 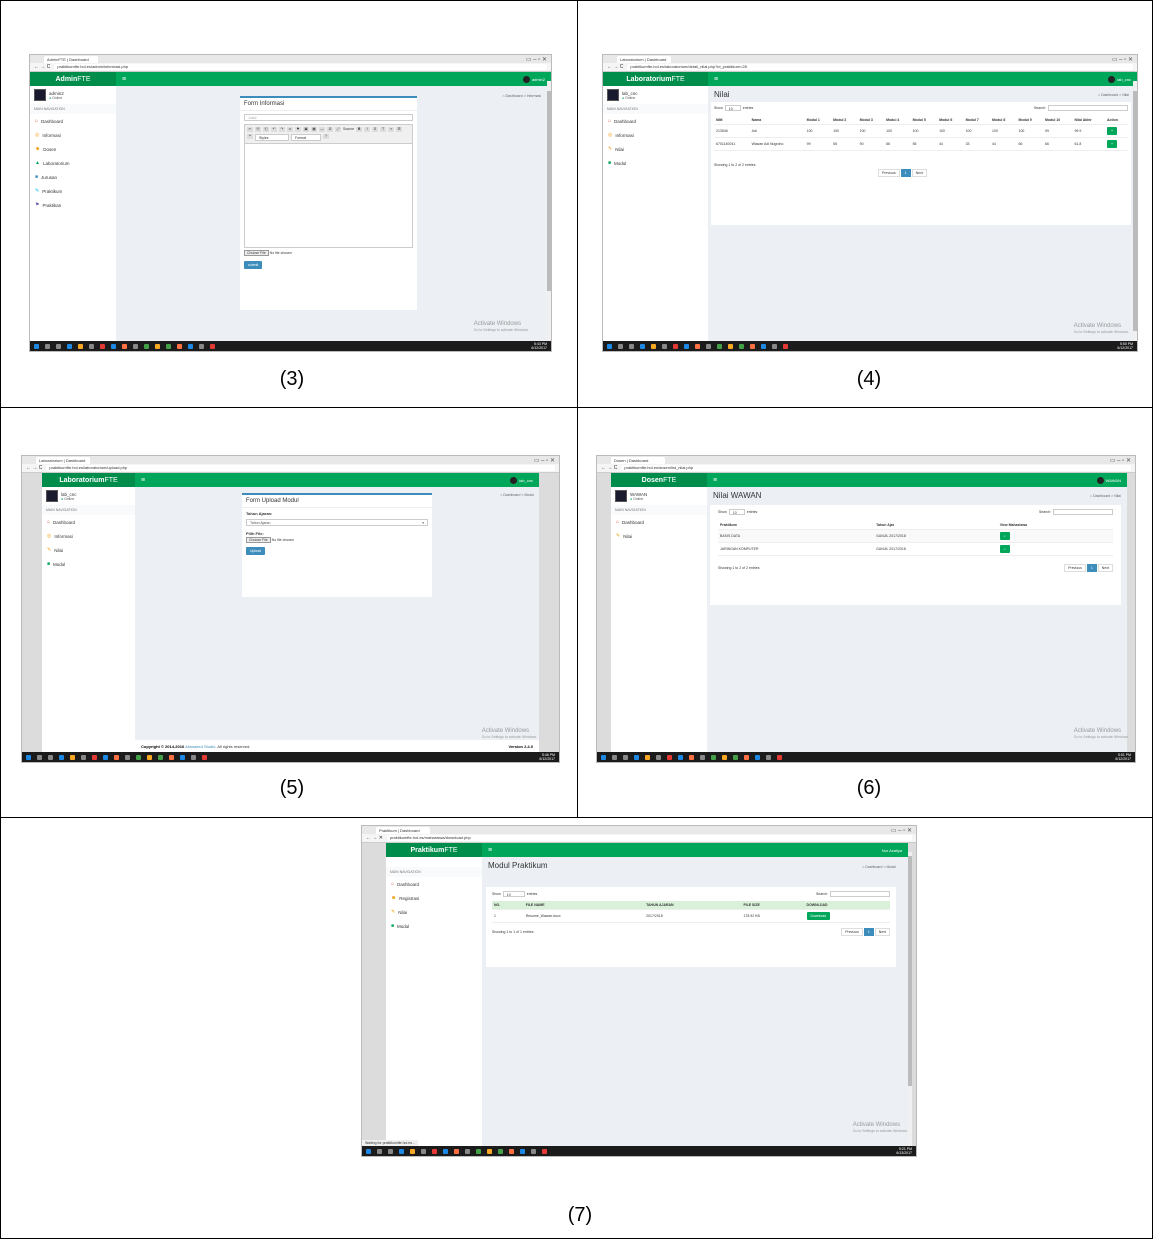 What do you see at coordinates (818, 120) in the screenshot?
I see `column-header: Modul 1` at bounding box center [818, 120].